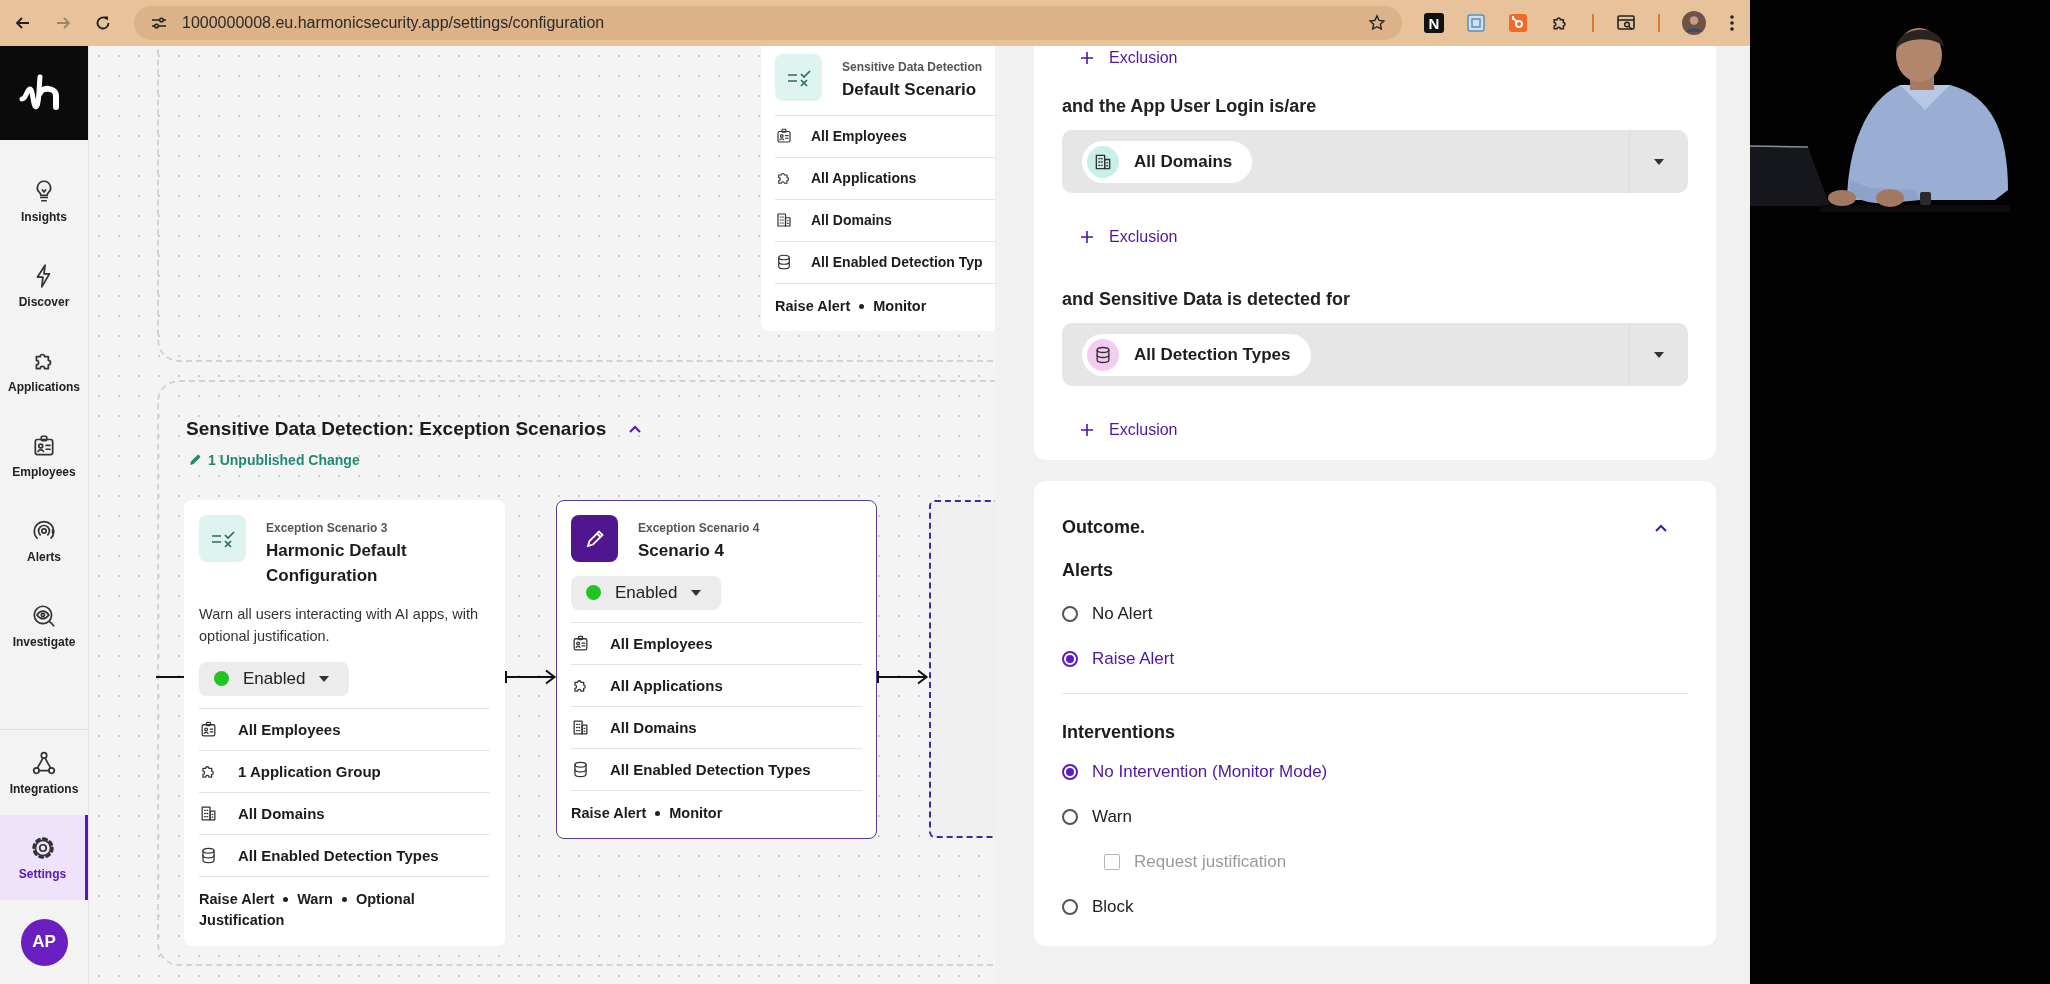  What do you see at coordinates (1434, 23) in the screenshot?
I see `extension-button: N` at bounding box center [1434, 23].